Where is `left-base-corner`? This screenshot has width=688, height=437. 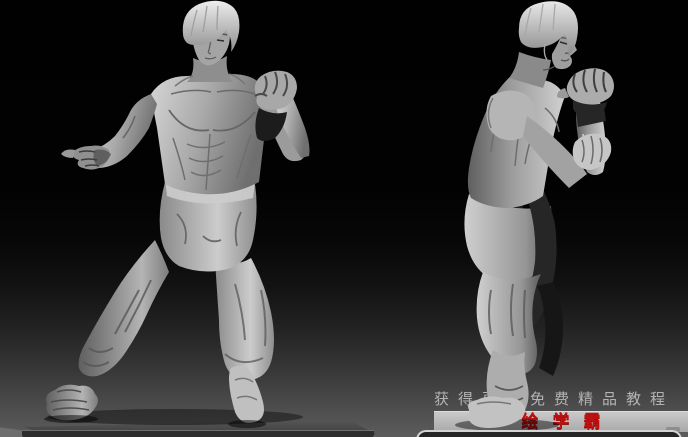 left-base-corner is located at coordinates (11, 432).